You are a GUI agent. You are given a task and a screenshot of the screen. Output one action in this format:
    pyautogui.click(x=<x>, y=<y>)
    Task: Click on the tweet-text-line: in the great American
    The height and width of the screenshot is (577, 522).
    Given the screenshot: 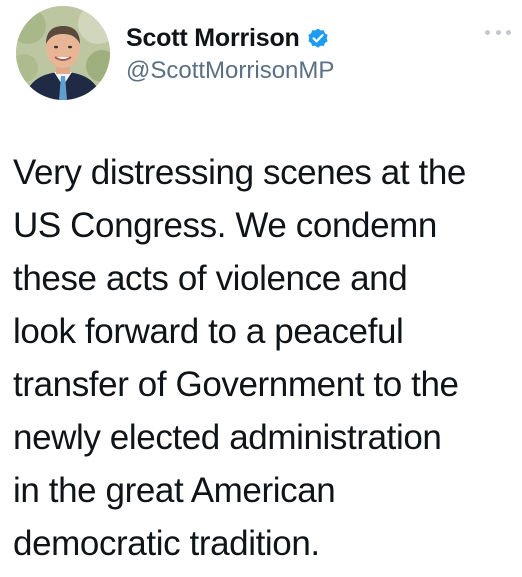 What is the action you would take?
    pyautogui.click(x=174, y=490)
    